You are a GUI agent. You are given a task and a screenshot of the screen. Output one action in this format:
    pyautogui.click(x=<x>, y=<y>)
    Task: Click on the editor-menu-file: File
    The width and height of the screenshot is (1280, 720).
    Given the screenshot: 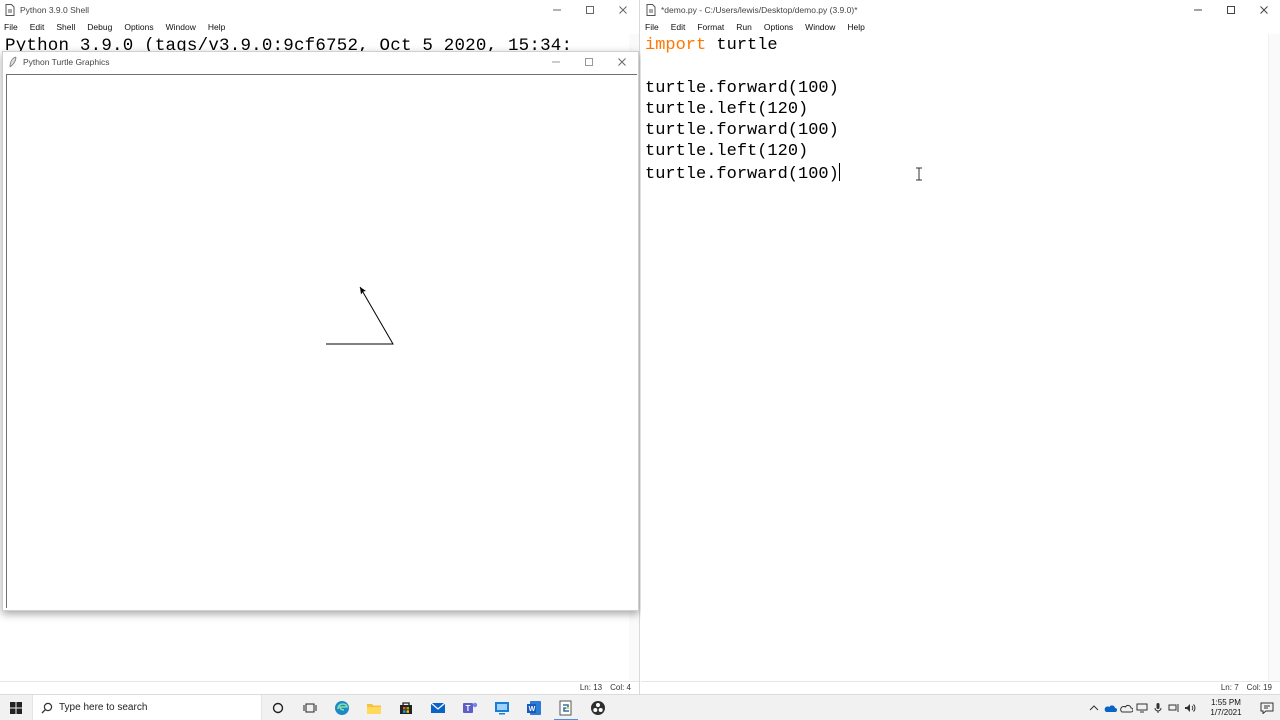 What is the action you would take?
    pyautogui.click(x=652, y=27)
    